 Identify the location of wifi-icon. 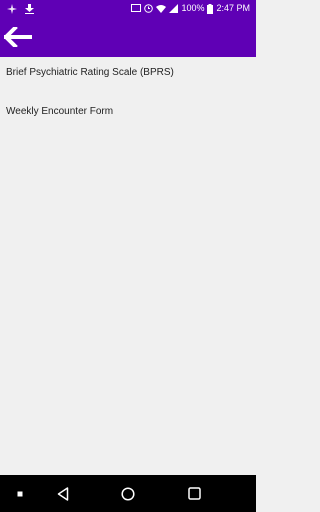
(161, 9).